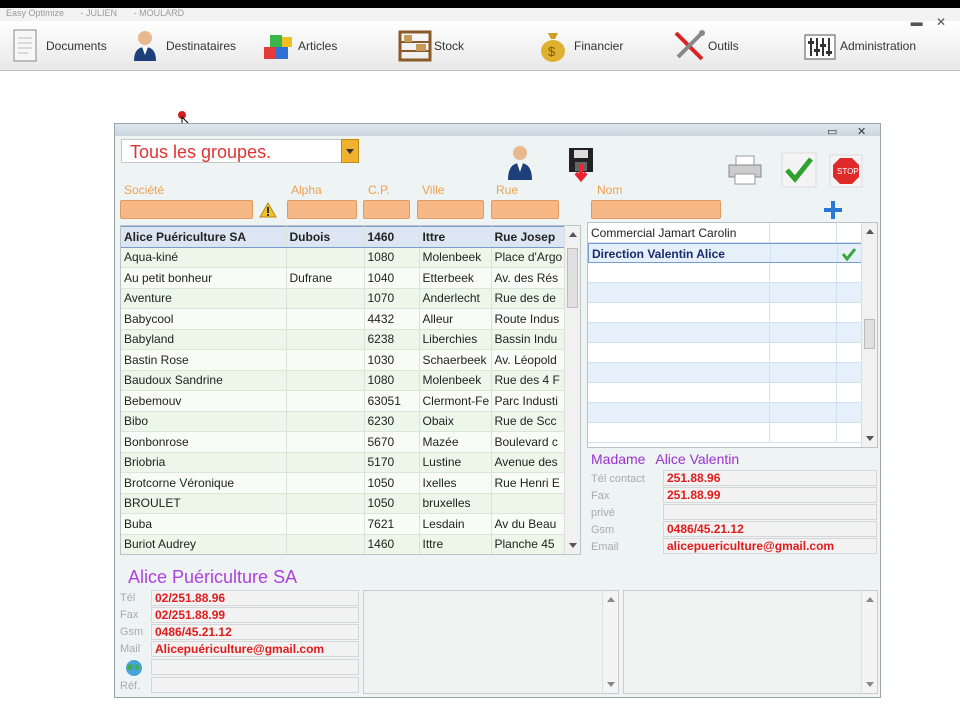  Describe the element at coordinates (572, 390) in the screenshot. I see `company-grid-scrollbar` at that location.